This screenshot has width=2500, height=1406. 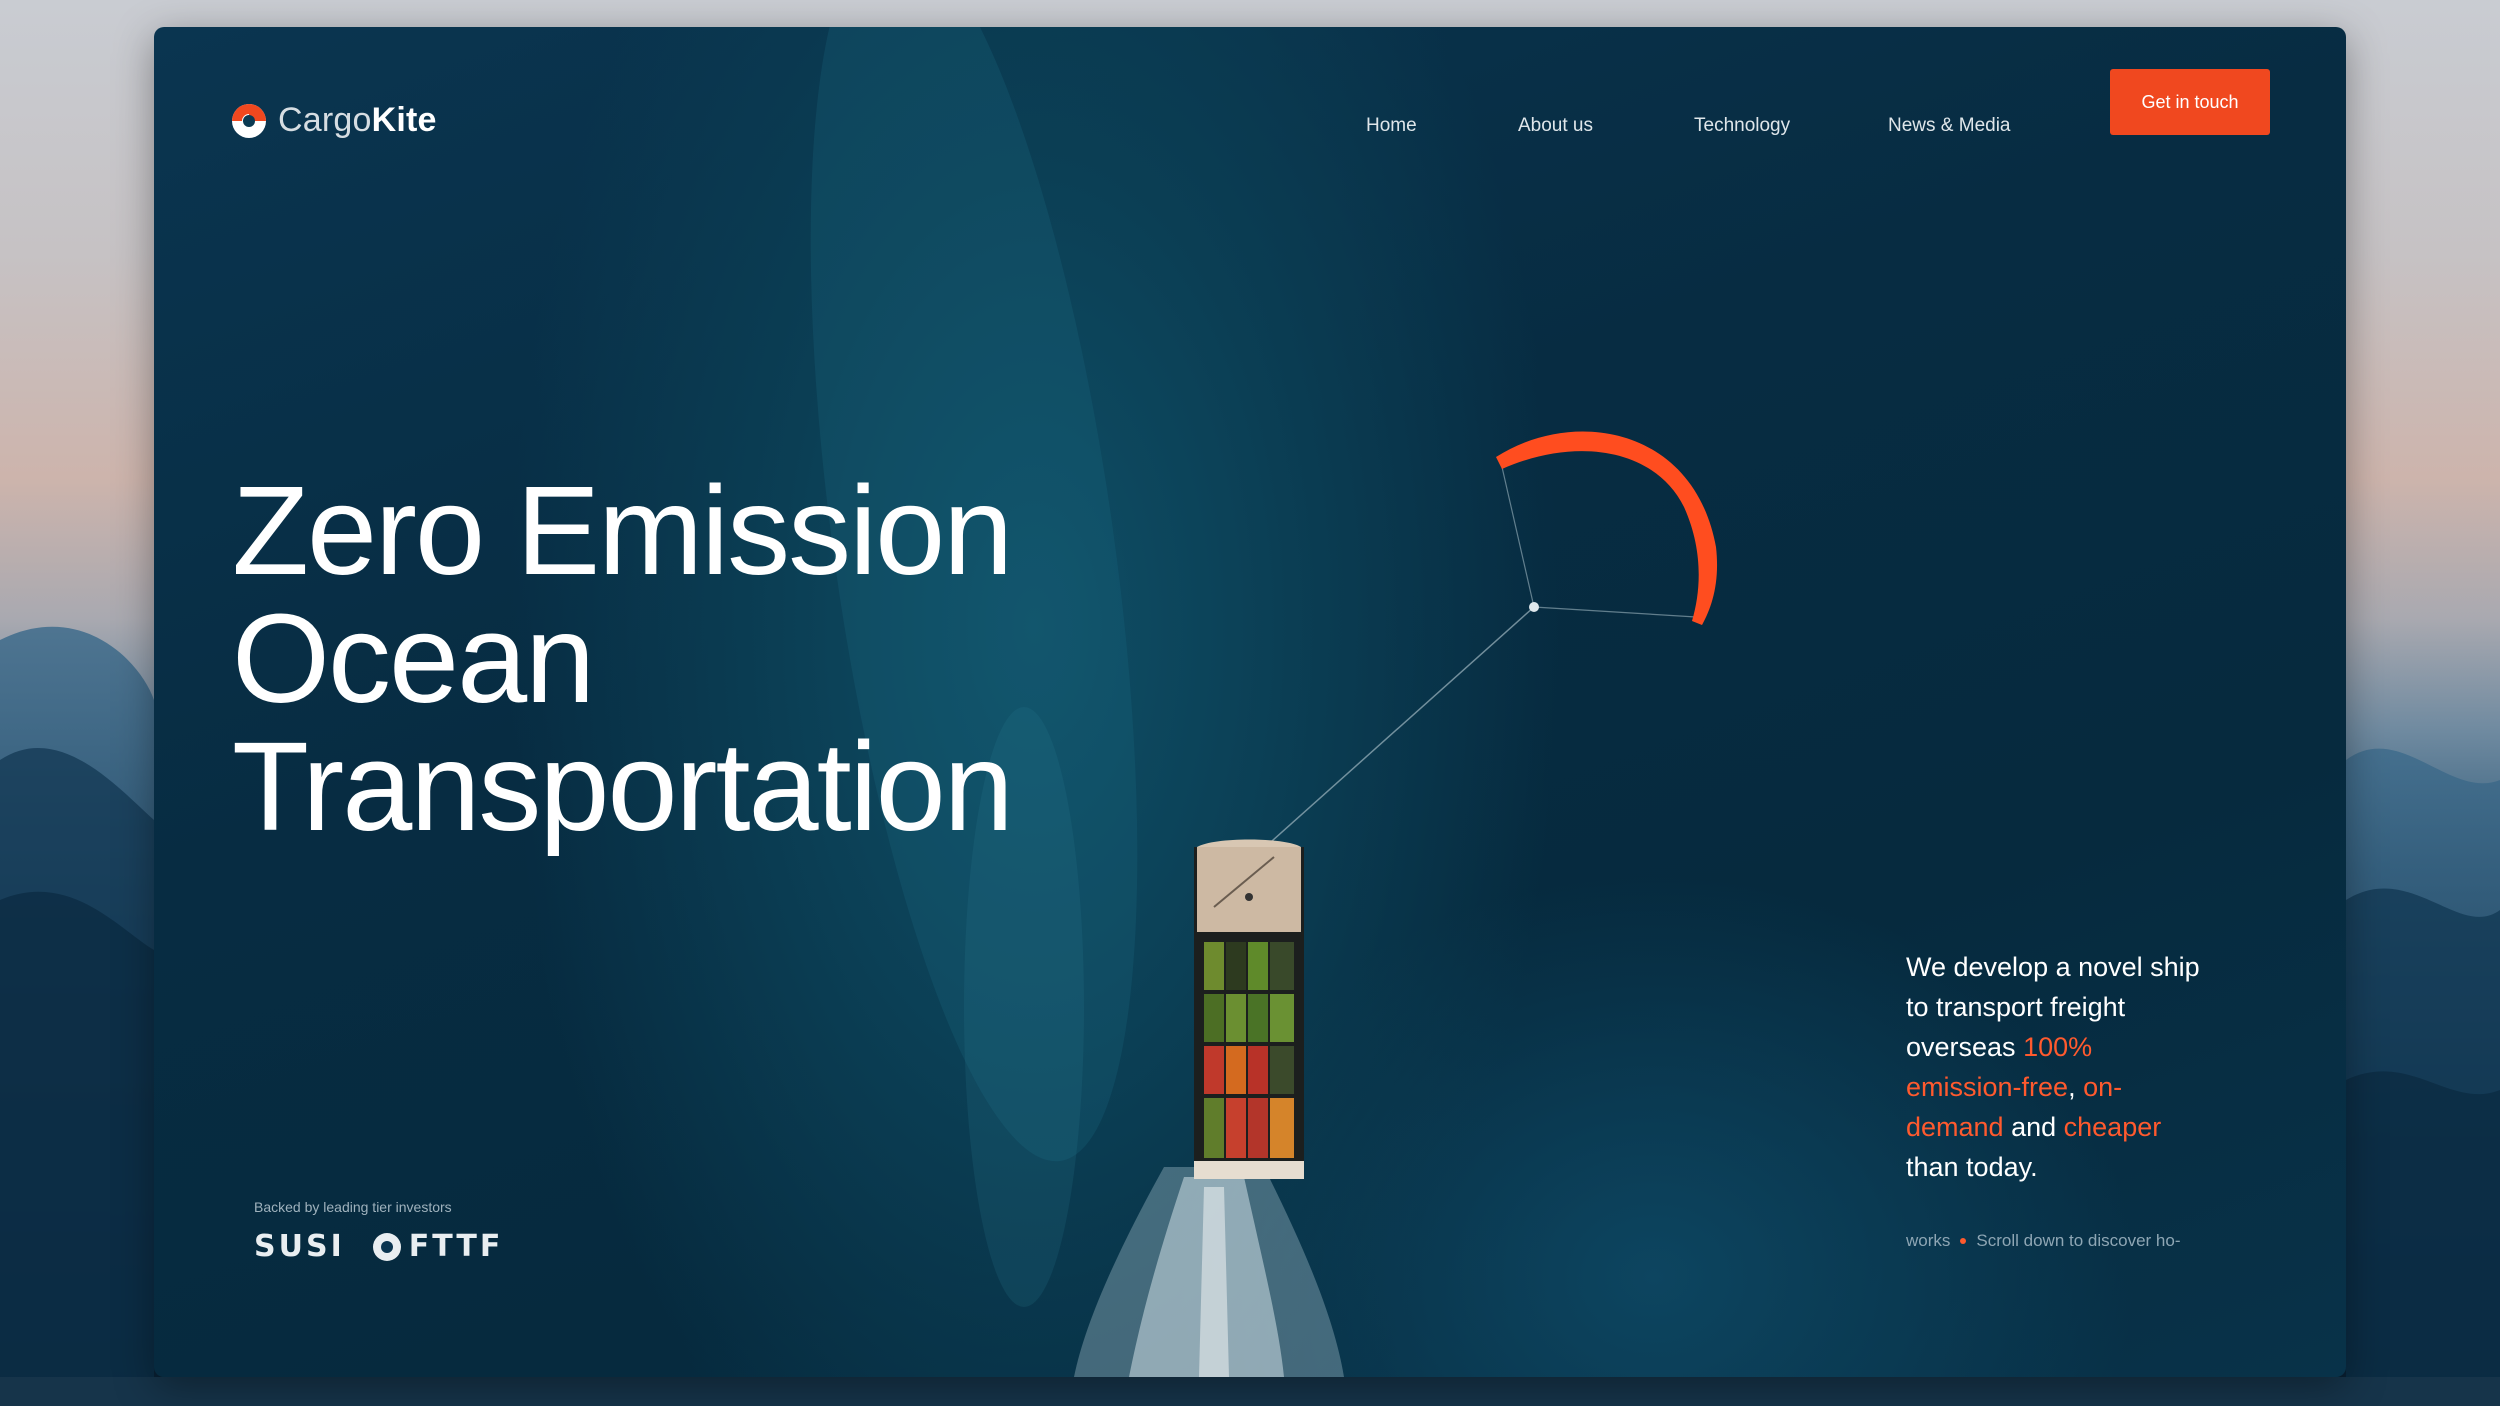 I want to click on nav-about-us: About us, so click(x=1555, y=126).